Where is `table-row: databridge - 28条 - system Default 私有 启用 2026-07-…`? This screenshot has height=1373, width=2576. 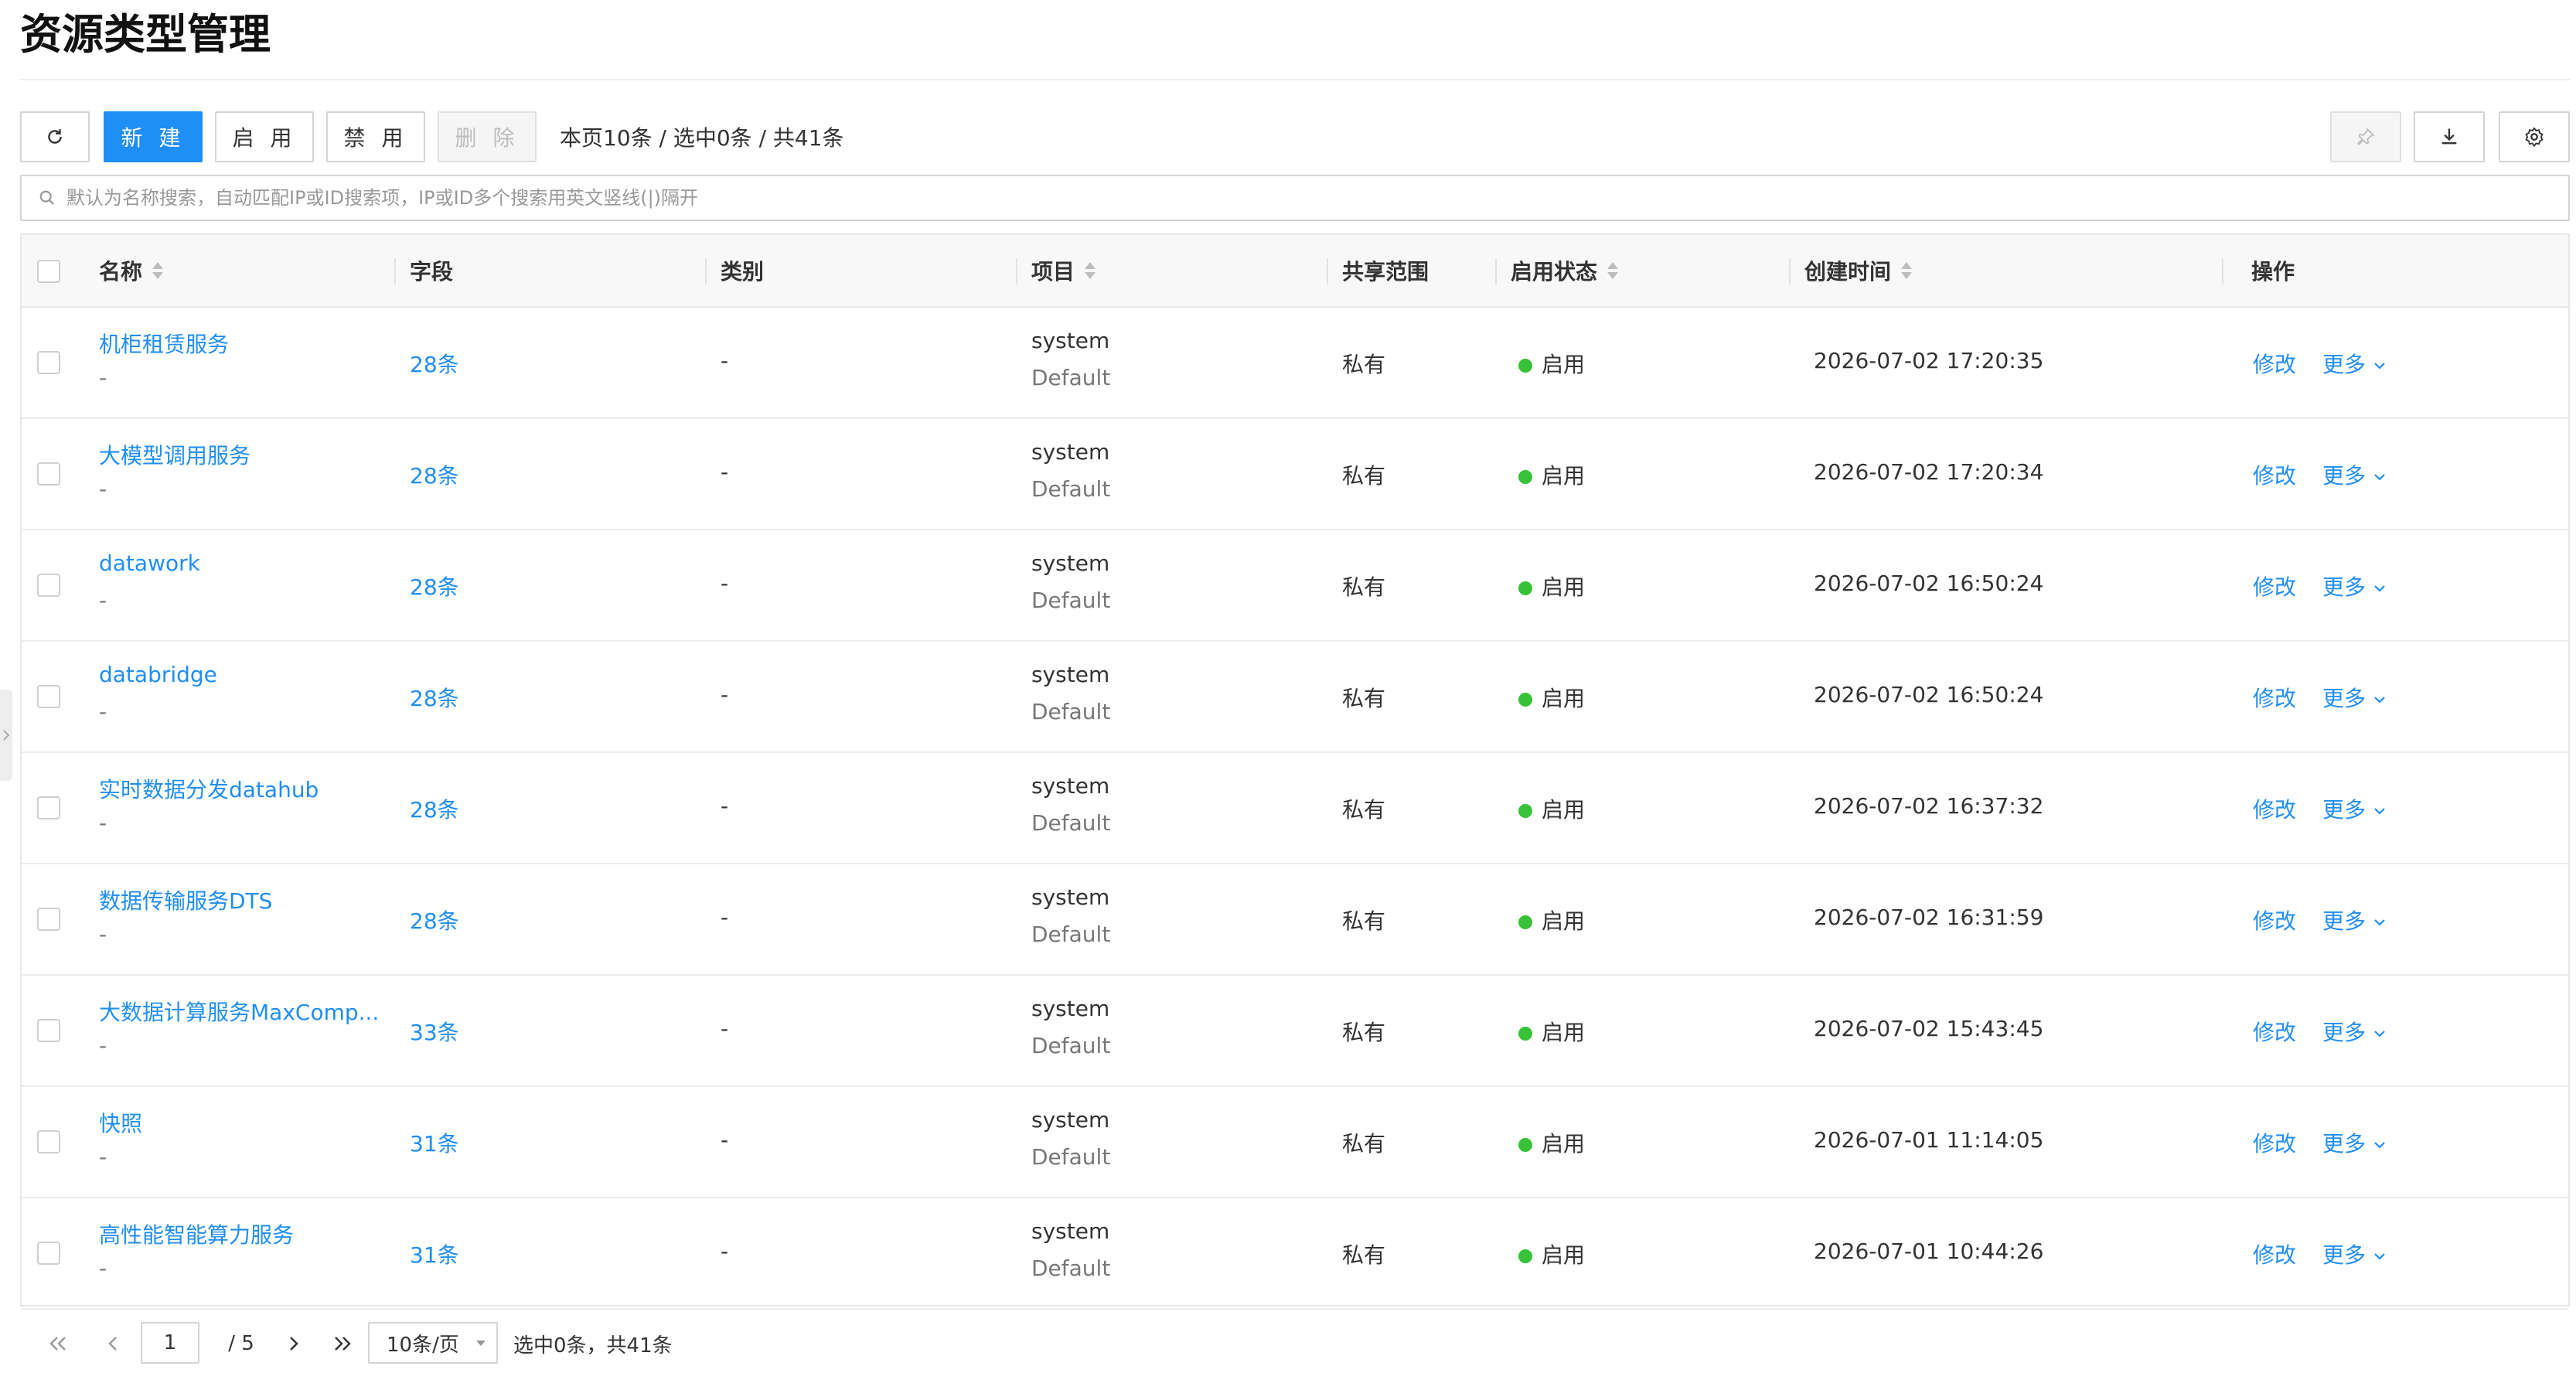 table-row: databridge - 28条 - system Default 私有 启用 2026-07-… is located at coordinates (1295, 697).